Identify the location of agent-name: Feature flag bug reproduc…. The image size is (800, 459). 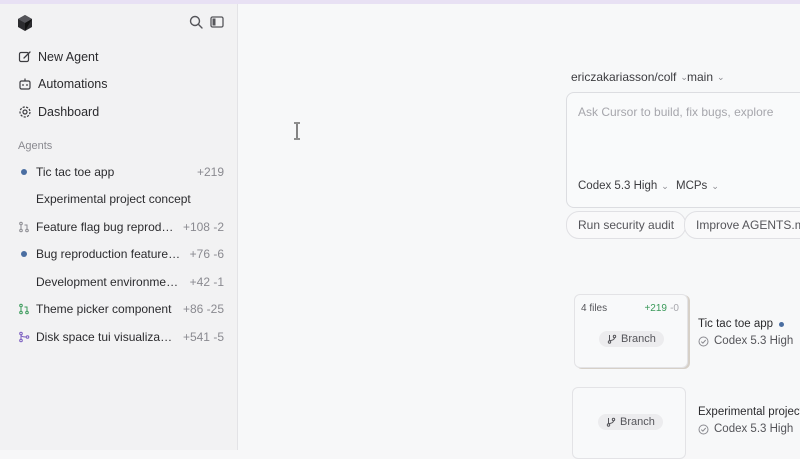
(105, 227).